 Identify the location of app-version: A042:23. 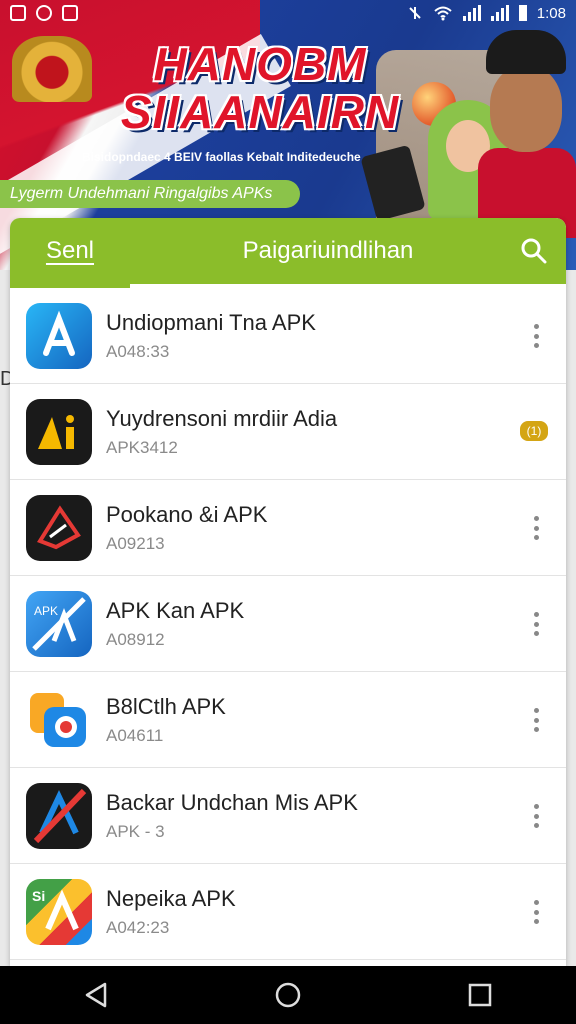
(138, 927).